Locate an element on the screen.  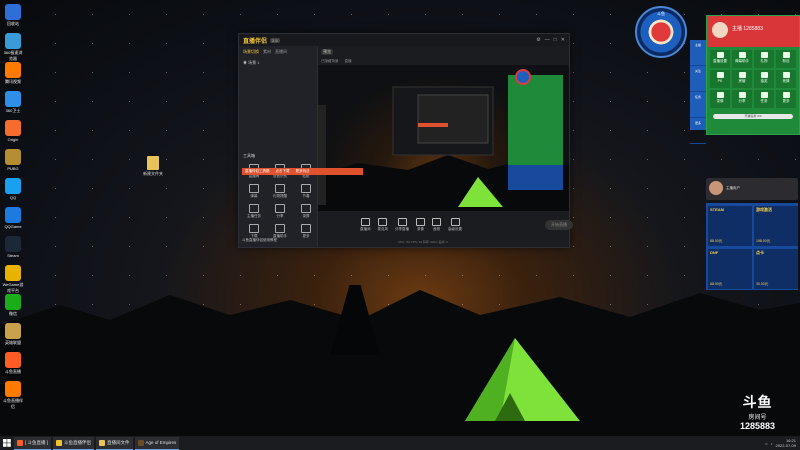
banner-text-2: 点击下载 is located at coordinates (282, 171).